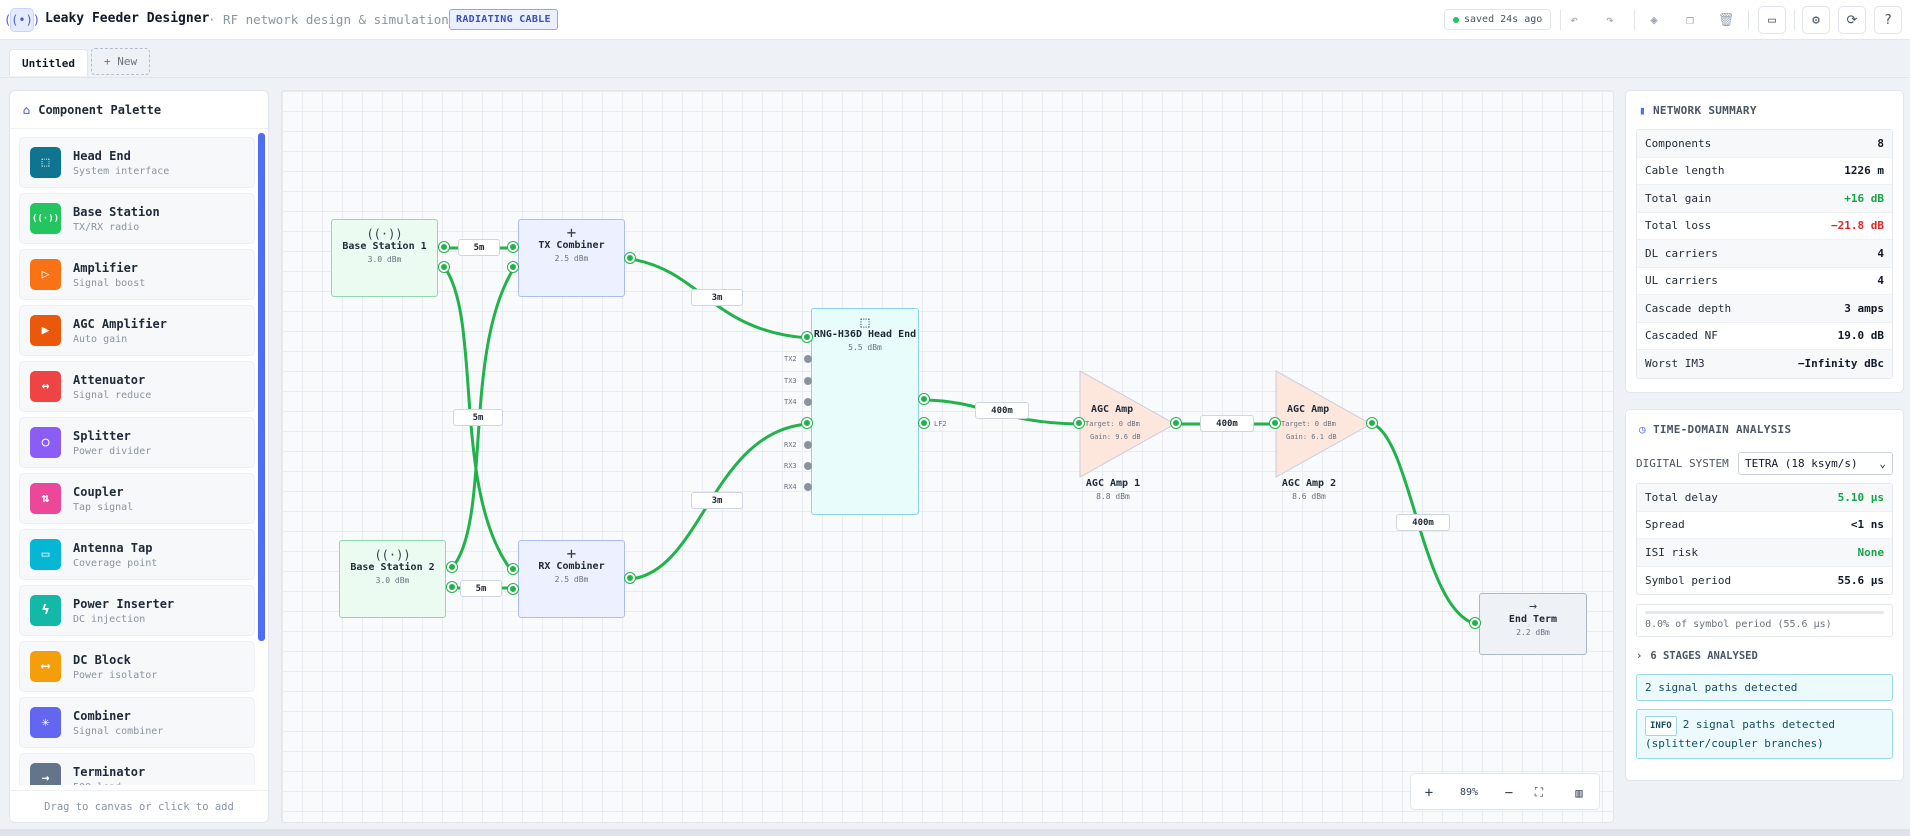 This screenshot has height=836, width=1910. I want to click on digital-system-select: TETRA (18 ksym/s) ⌄, so click(1815, 463).